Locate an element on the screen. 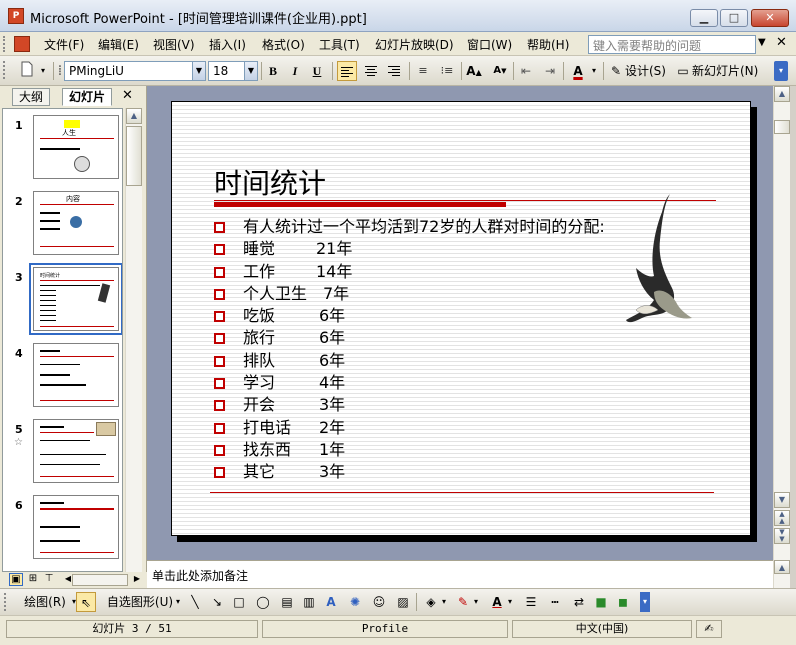 The height and width of the screenshot is (645, 796). menubar-grip is located at coordinates (5, 44).